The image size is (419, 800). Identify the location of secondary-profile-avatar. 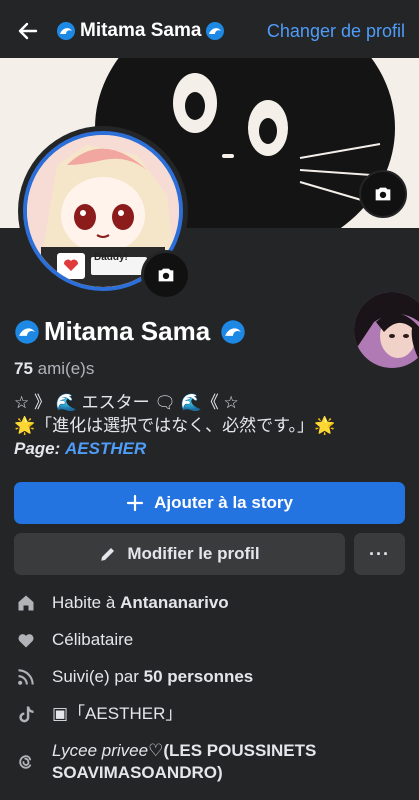
(386, 330).